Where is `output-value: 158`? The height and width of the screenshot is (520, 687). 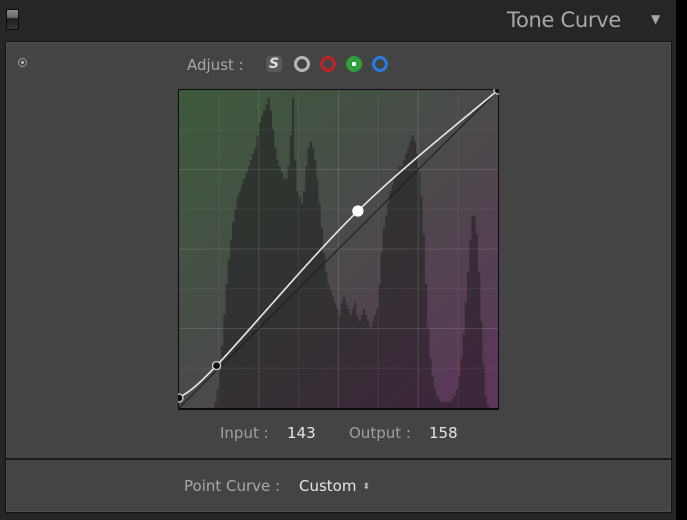 output-value: 158 is located at coordinates (443, 433).